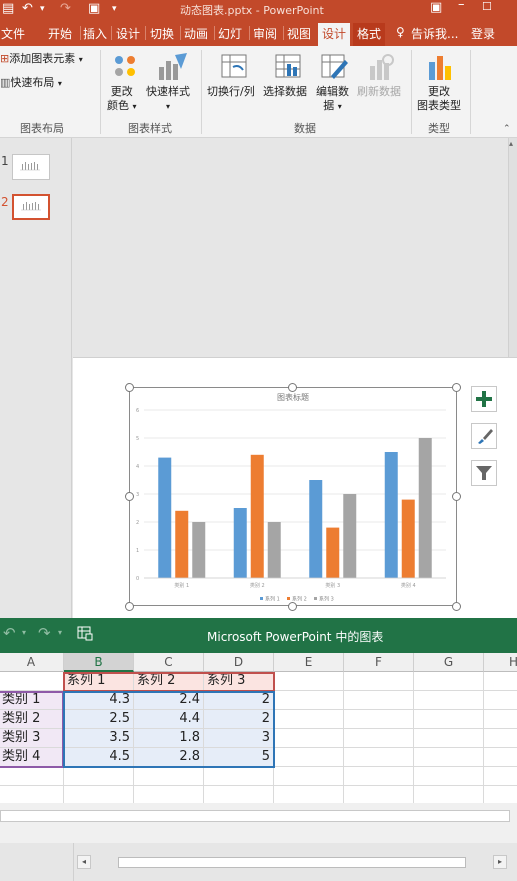 This screenshot has height=881, width=517. Describe the element at coordinates (42, 9) in the screenshot. I see `undo-dropdown-icon: ▾` at that location.